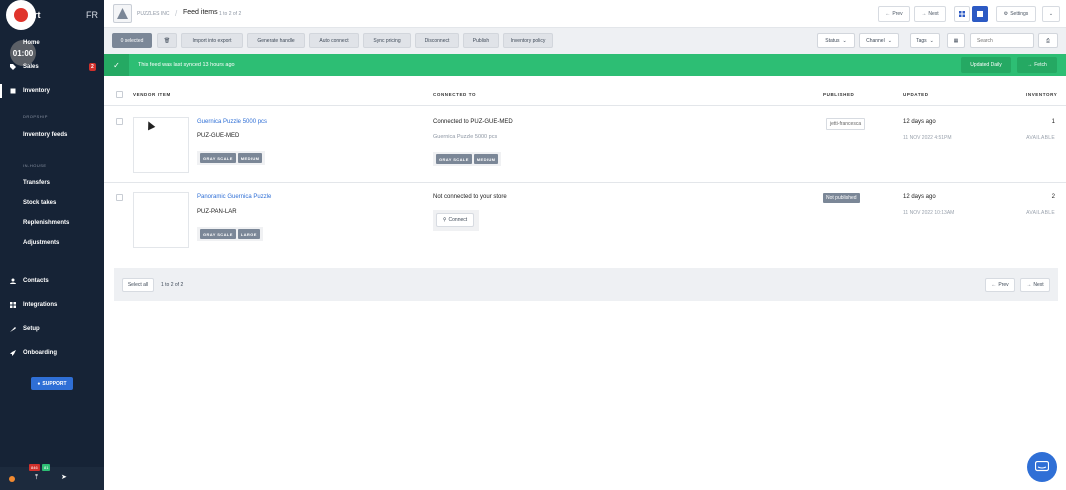 The width and height of the screenshot is (1066, 490). Describe the element at coordinates (13, 281) in the screenshot. I see `person-icon` at that location.